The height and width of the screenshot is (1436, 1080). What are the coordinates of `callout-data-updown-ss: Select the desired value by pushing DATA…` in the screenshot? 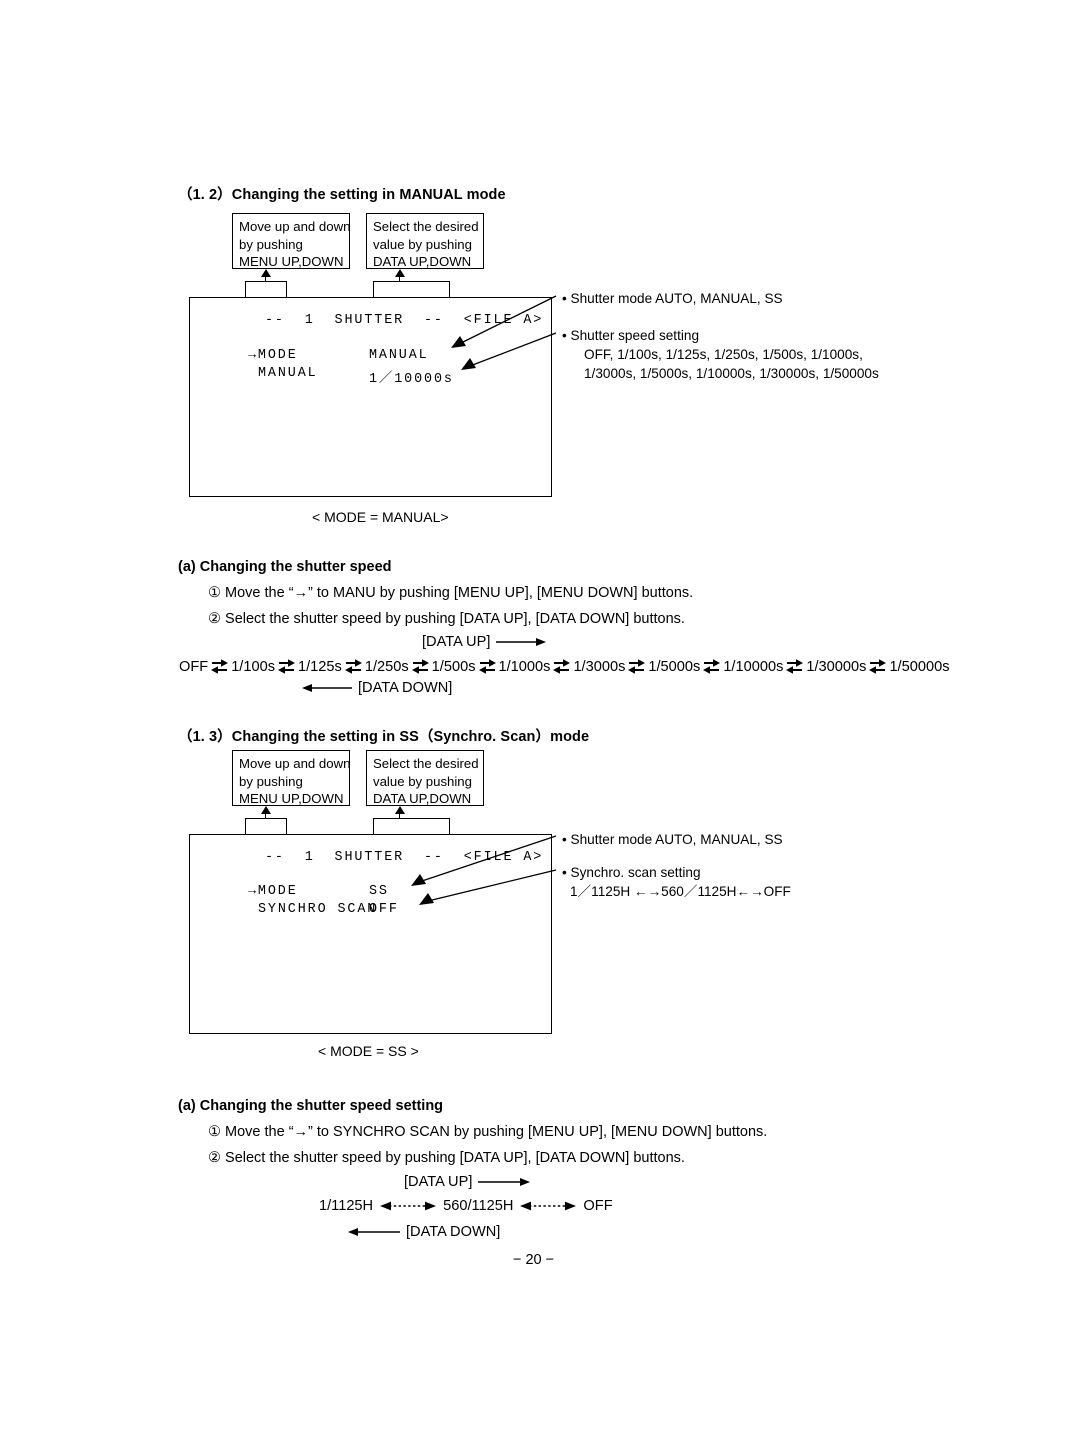 It's located at (425, 778).